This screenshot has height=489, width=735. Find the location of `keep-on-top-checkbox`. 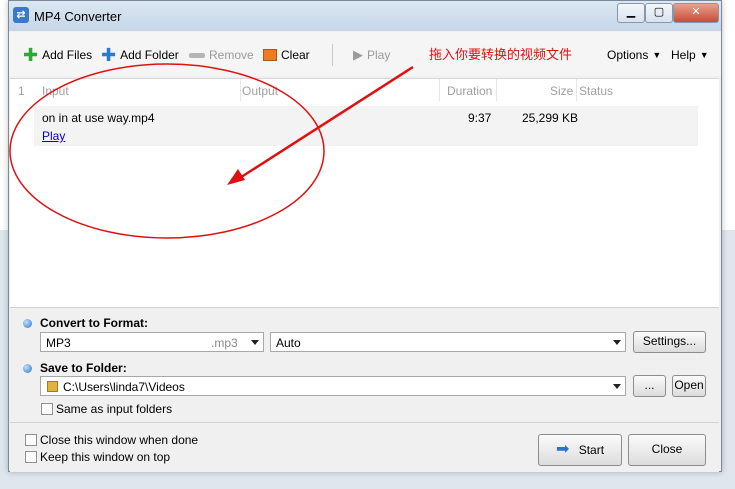

keep-on-top-checkbox is located at coordinates (31, 457).